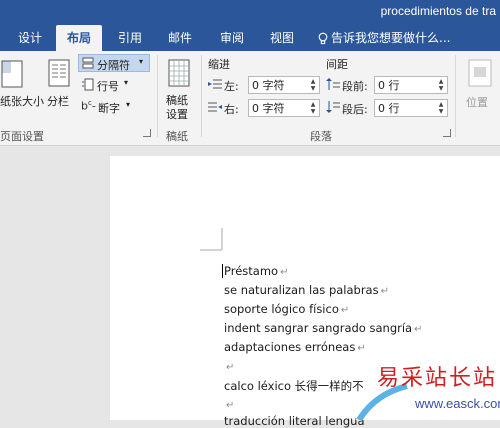 The image size is (500, 428). I want to click on line-text: soporte lógico físico, so click(281, 309).